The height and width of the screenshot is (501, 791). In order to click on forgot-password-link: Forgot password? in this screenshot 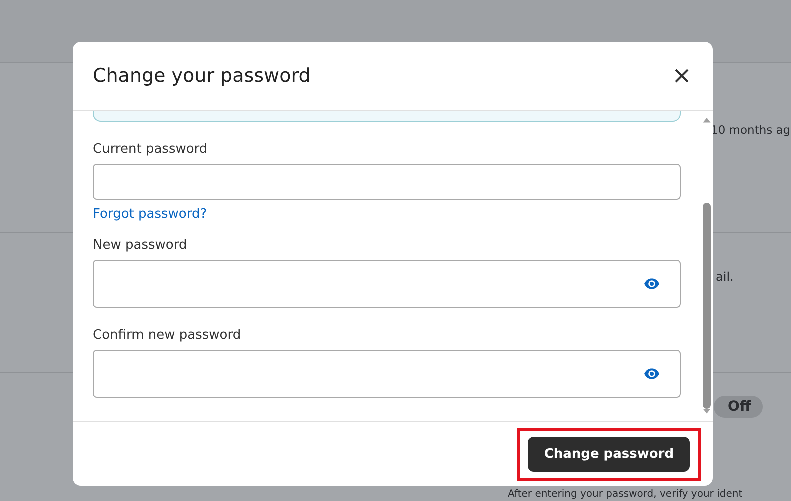, I will do `click(150, 214)`.